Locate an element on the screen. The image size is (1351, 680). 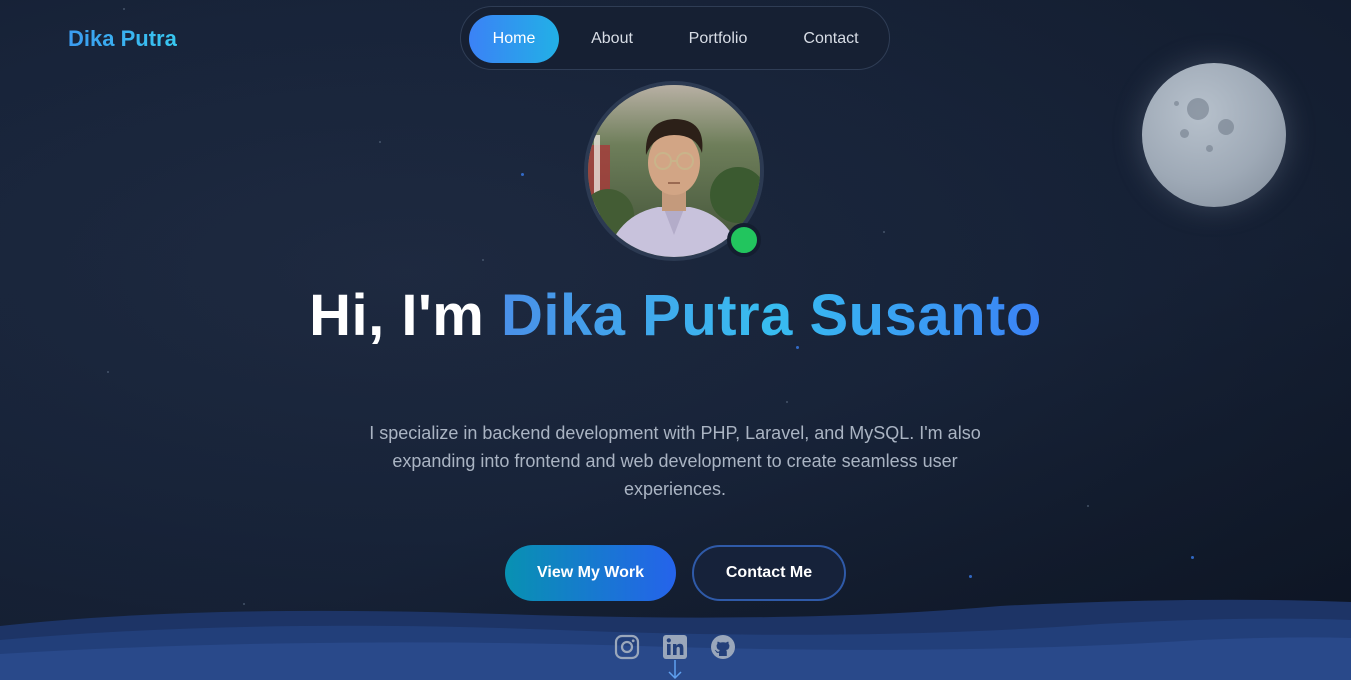
hero-heading: Hi, I'm Dika Putra Susanto is located at coordinates (675, 315).